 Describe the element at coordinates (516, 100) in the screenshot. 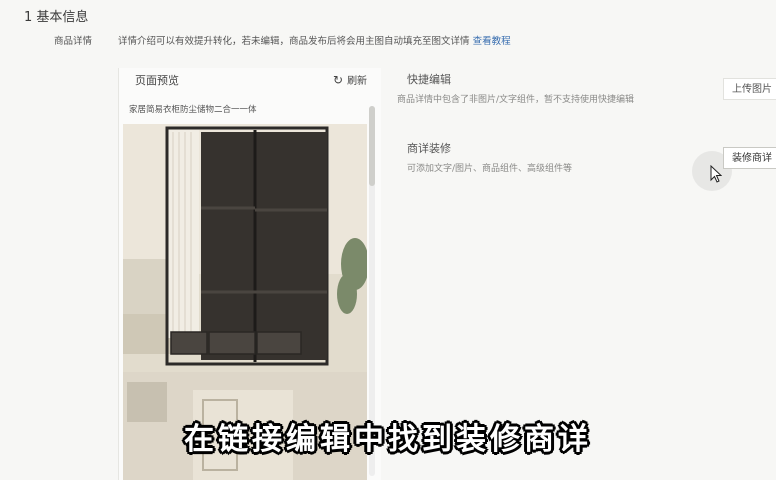

I see `quick-edit-desc: 商品详情中包含了非图片/文字组件，暂不支持使用快捷编辑` at that location.